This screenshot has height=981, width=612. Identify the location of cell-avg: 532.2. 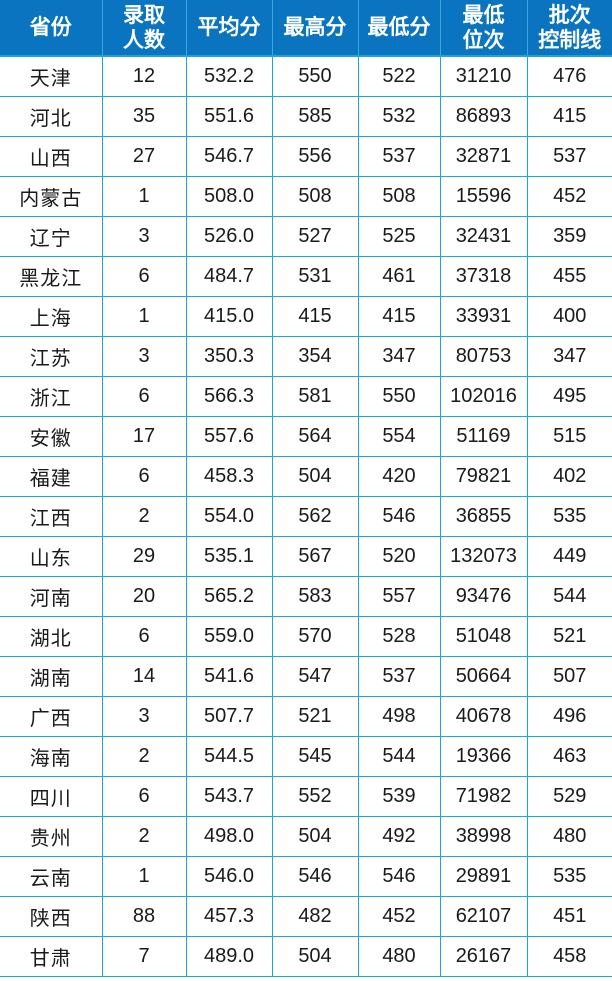
(229, 76).